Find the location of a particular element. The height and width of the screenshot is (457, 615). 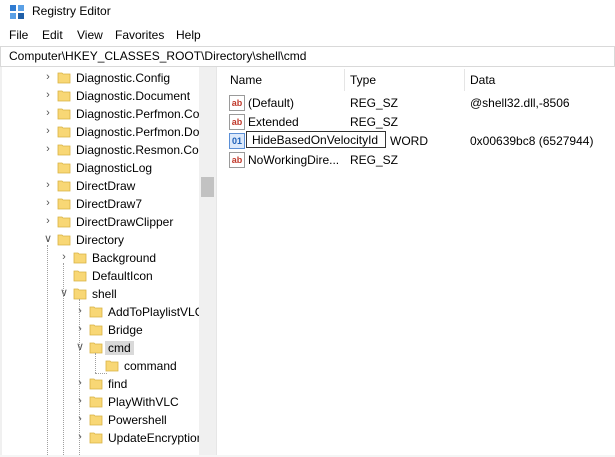

menu-edit: Edit is located at coordinates (52, 35).